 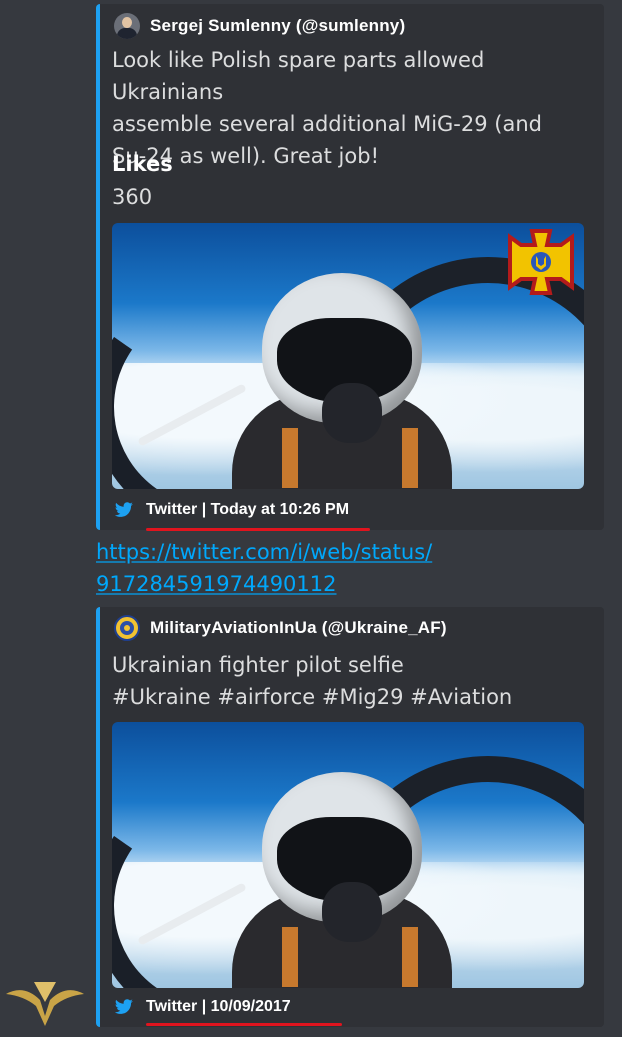 What do you see at coordinates (216, 584) in the screenshot?
I see `link-line: 917284591974490112` at bounding box center [216, 584].